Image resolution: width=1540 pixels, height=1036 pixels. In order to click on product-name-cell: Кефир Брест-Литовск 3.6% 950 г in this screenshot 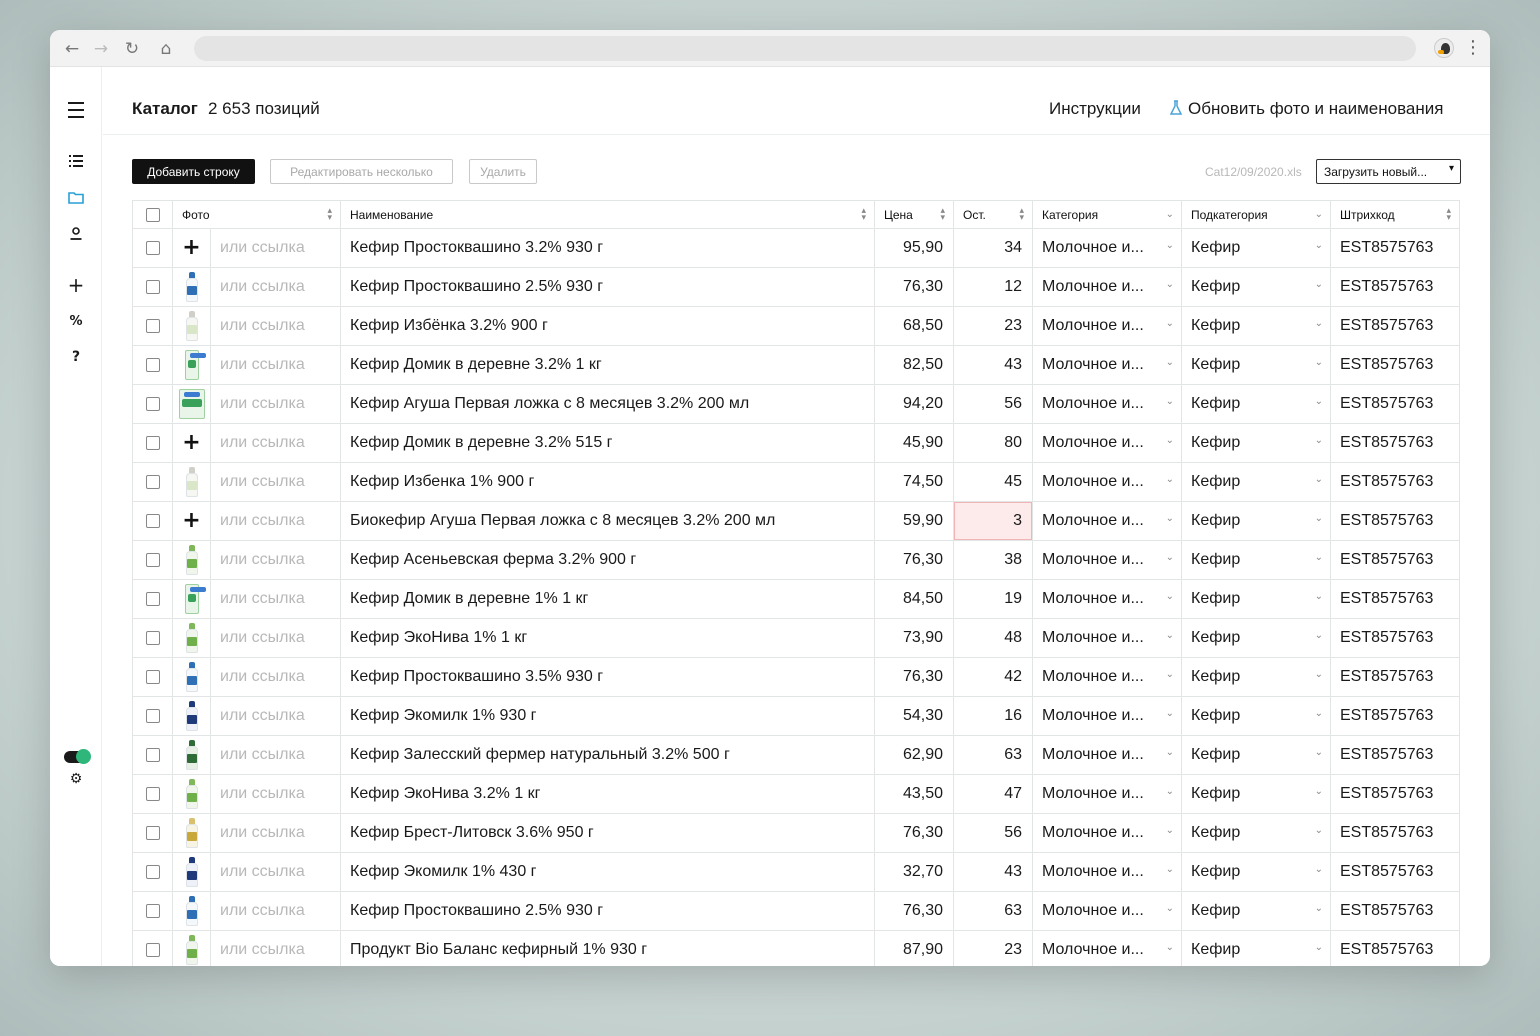, I will do `click(607, 833)`.